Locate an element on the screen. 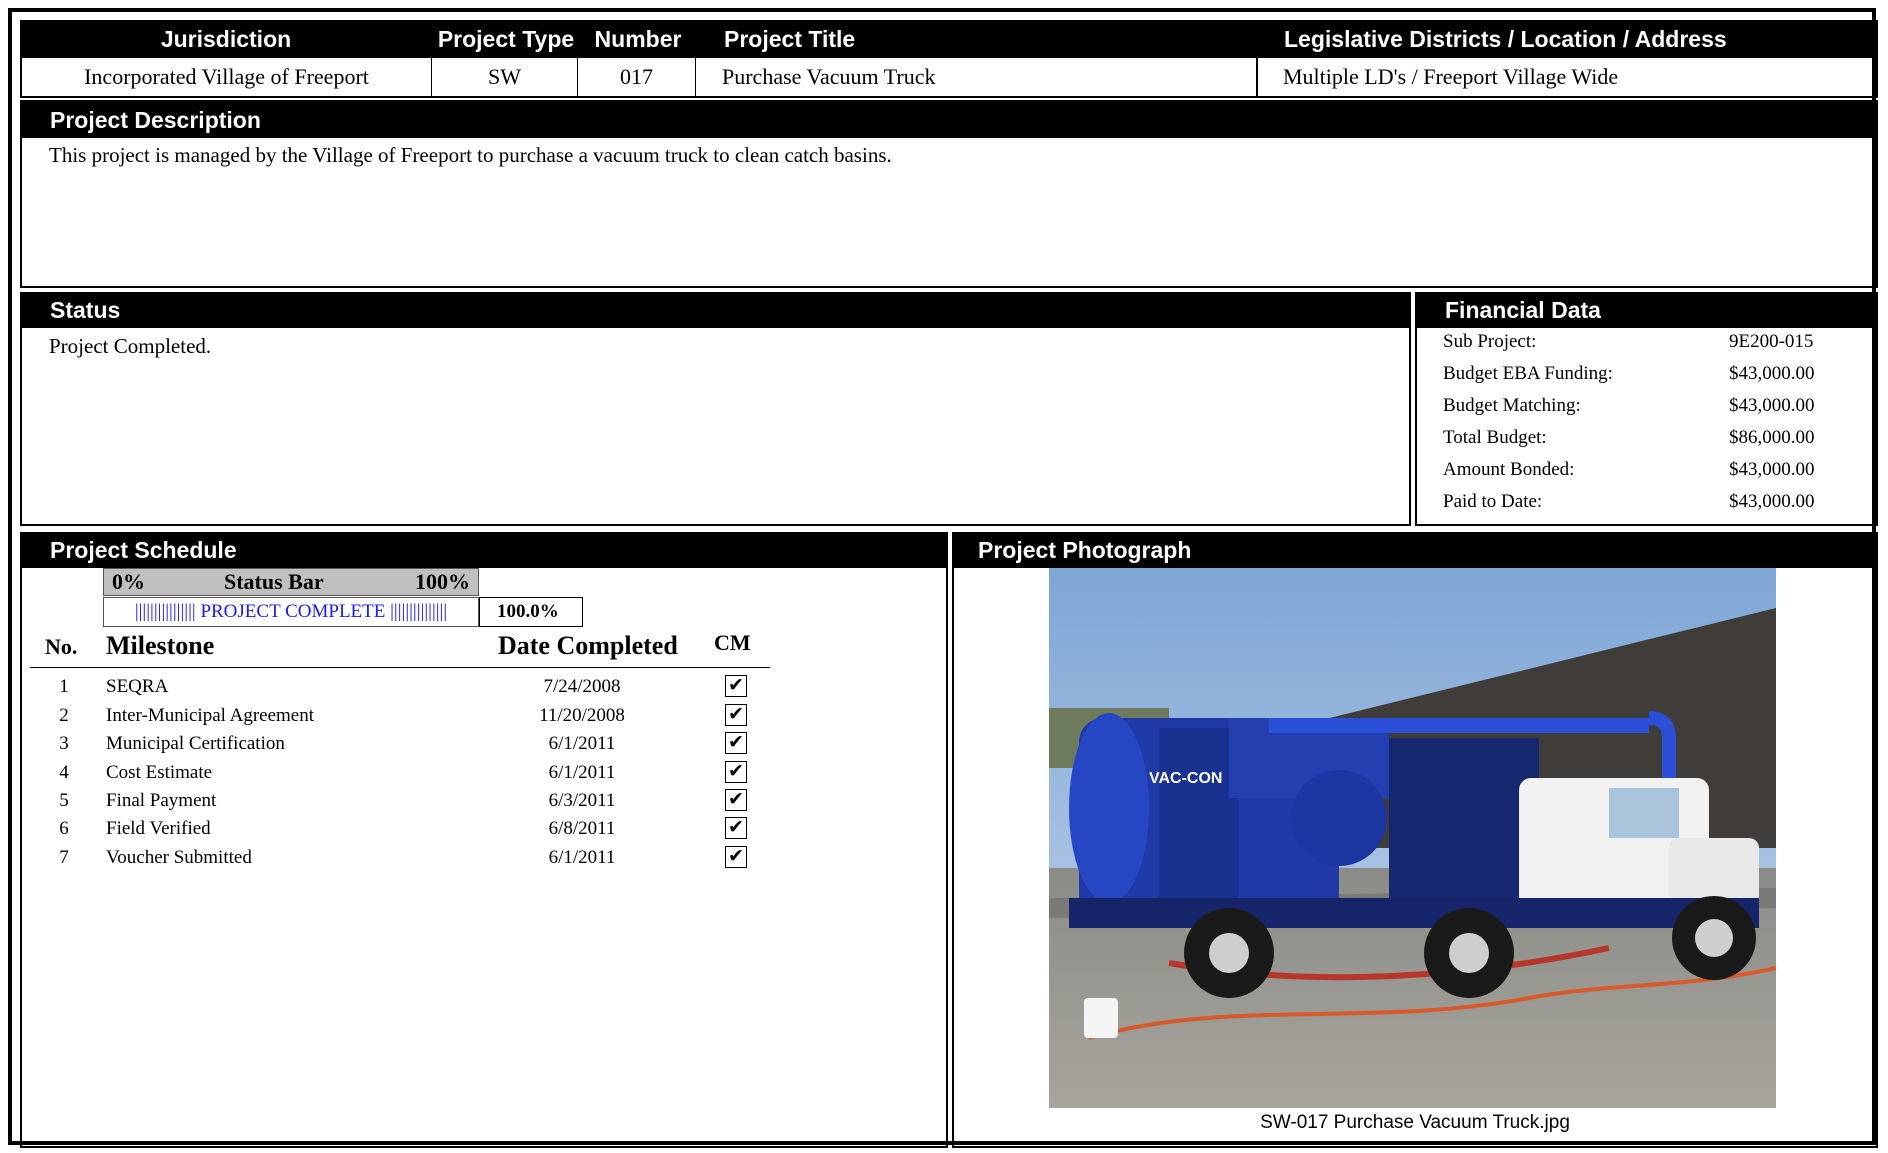 The image size is (1888, 1153). milestone-date: 7/24/2008 is located at coordinates (582, 686).